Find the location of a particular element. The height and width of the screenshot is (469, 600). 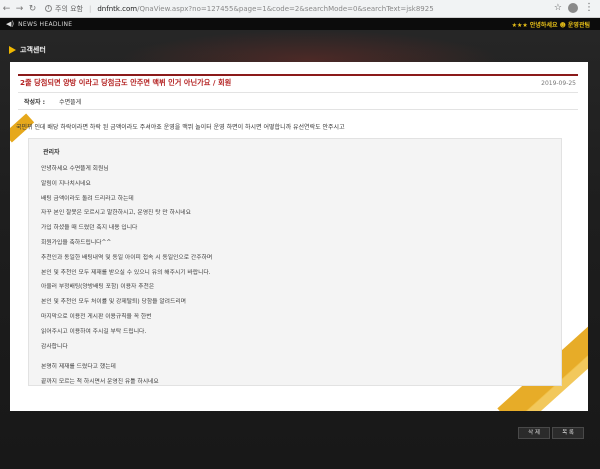

speaker-icon: ◀) is located at coordinates (10, 24).